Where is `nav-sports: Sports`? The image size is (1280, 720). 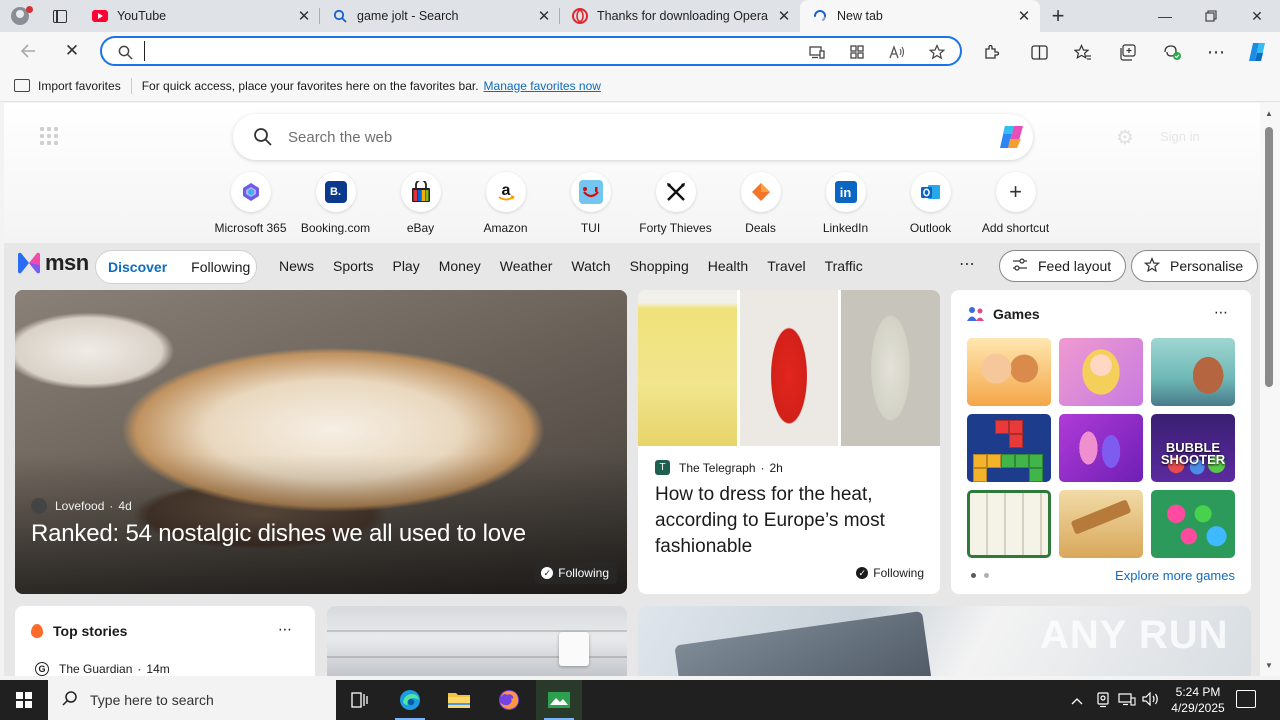 nav-sports: Sports is located at coordinates (353, 266).